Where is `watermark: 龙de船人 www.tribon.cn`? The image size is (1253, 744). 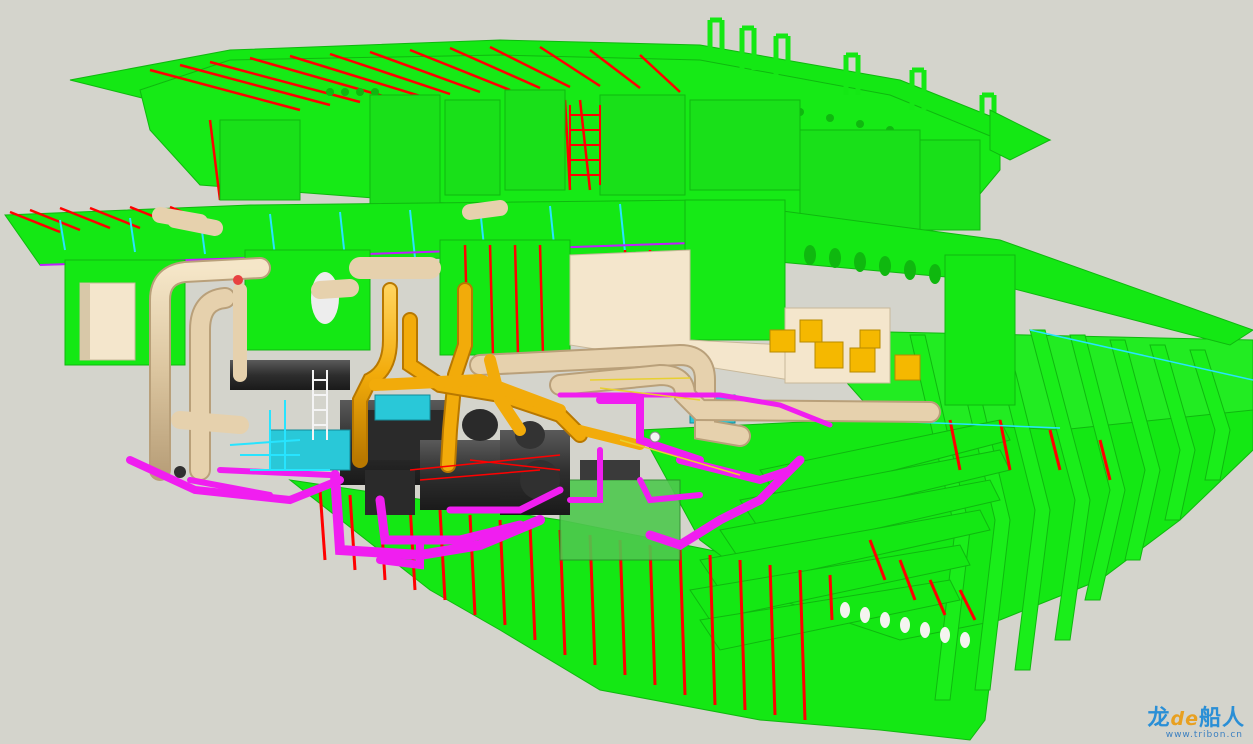
watermark: 龙de船人 www.tribon.cn is located at coordinates (1189, 720).